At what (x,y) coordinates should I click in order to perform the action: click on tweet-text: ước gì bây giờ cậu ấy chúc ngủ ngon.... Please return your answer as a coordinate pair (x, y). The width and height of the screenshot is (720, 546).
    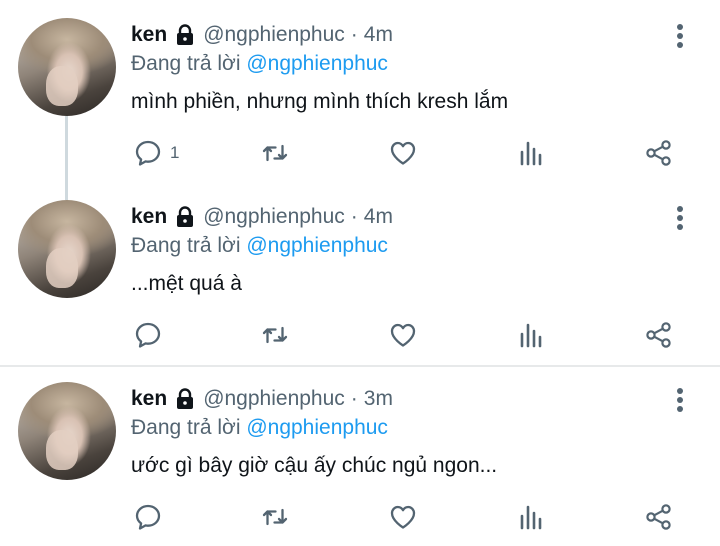
    Looking at the image, I should click on (314, 465).